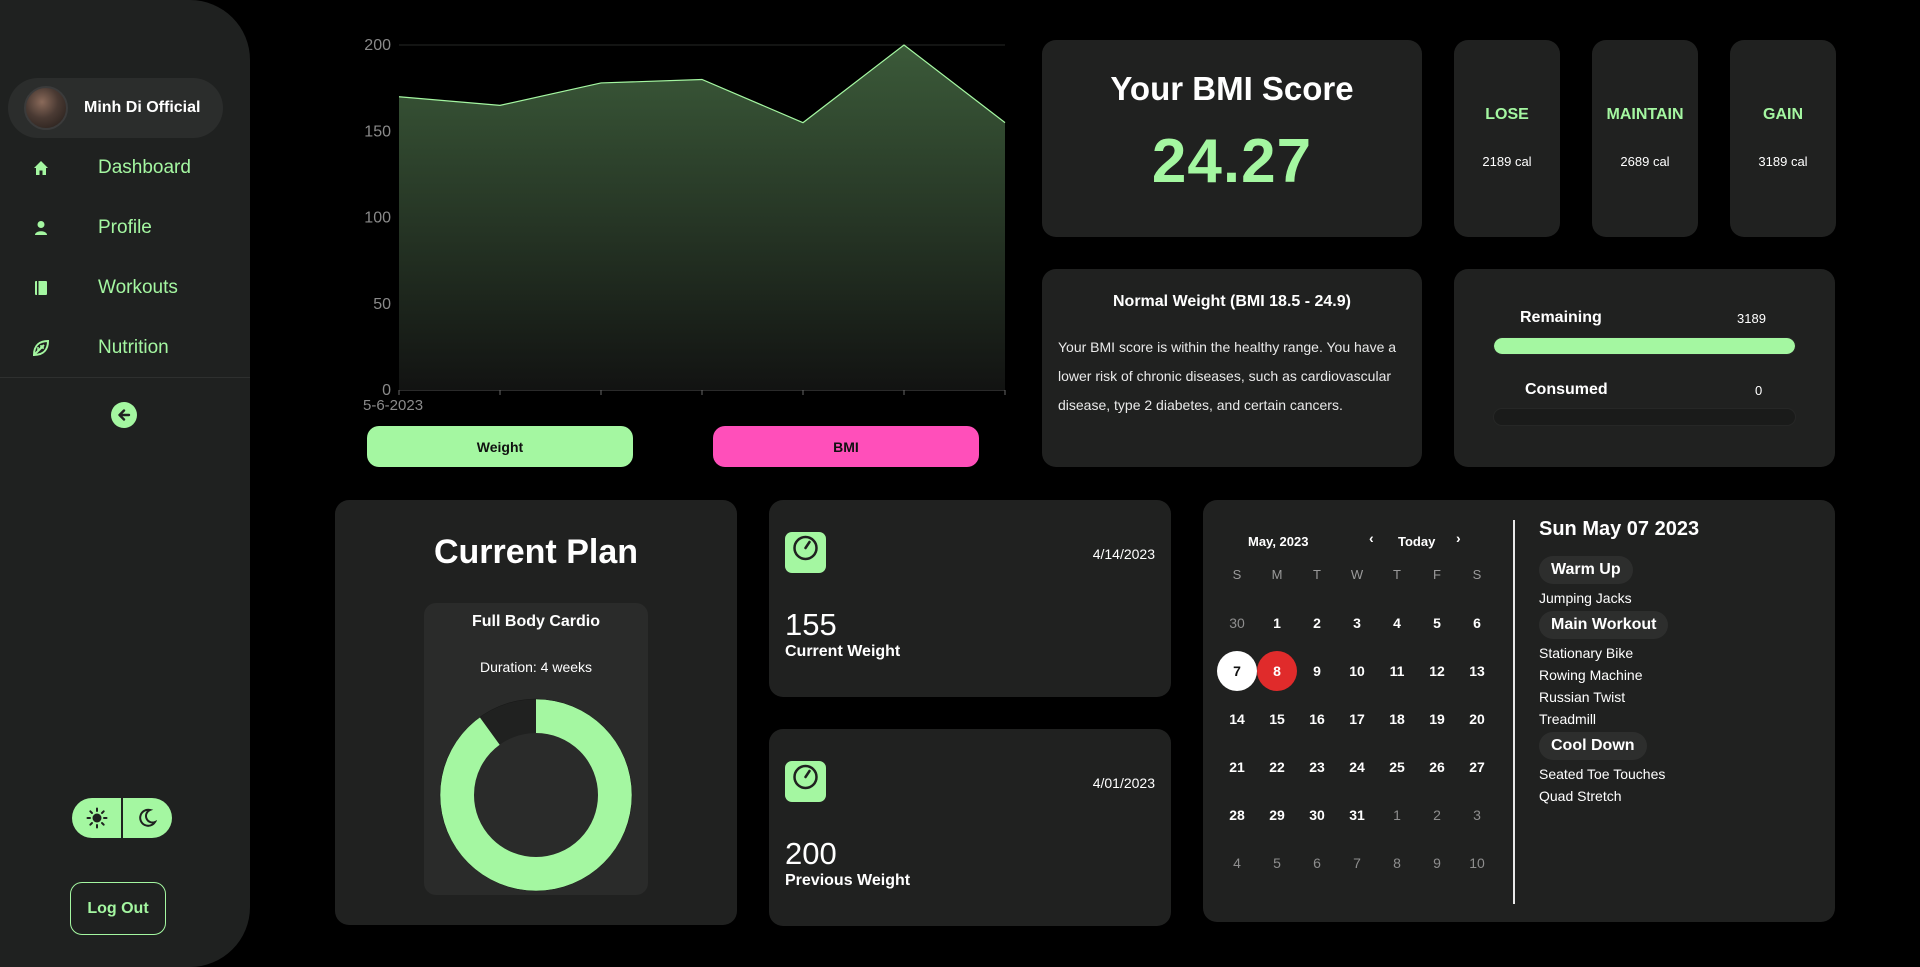 Image resolution: width=1920 pixels, height=967 pixels. I want to click on logout-button: Log Out, so click(118, 908).